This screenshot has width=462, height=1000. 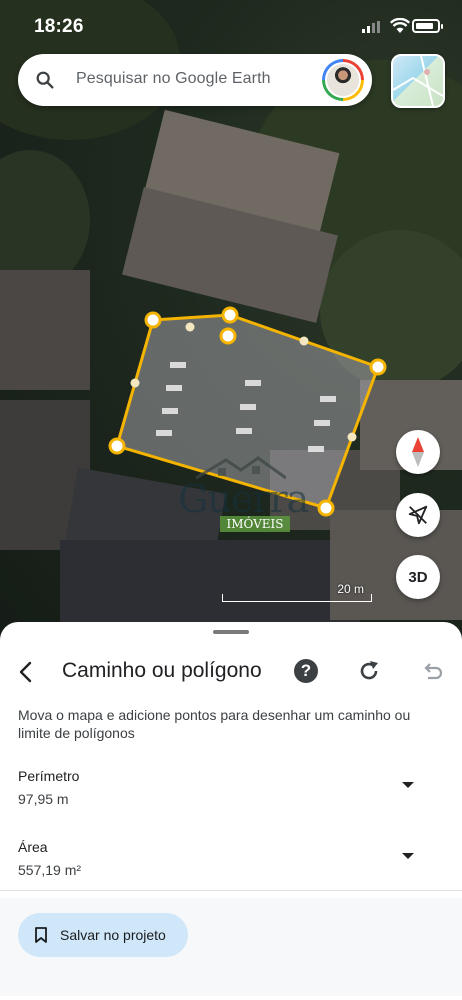 I want to click on 3d-toggle-button: 3D, so click(x=418, y=577).